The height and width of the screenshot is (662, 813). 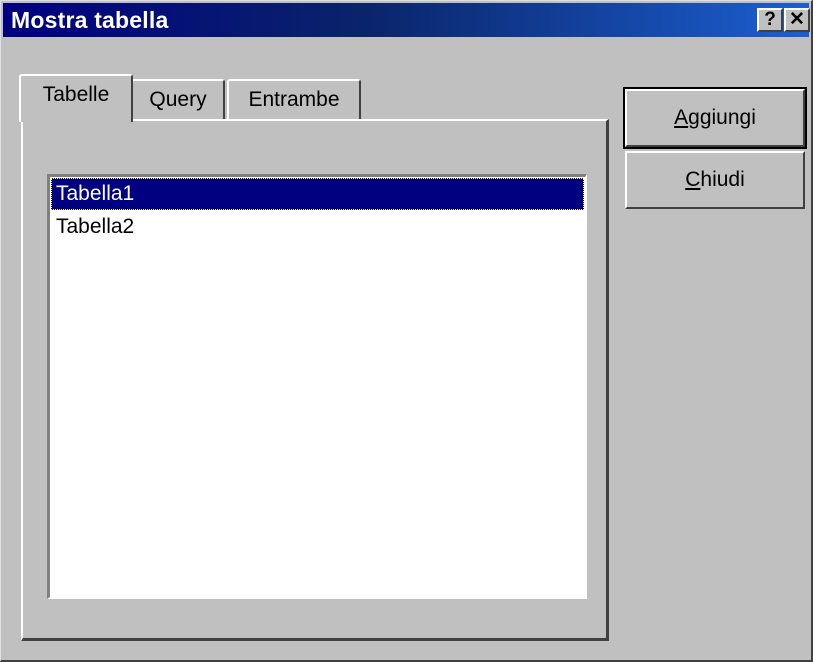 I want to click on help-button: ?, so click(x=770, y=20).